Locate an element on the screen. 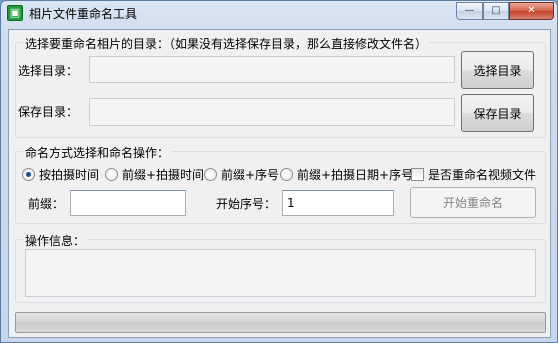  save-directory-label: 保存目录： is located at coordinates (48, 112).